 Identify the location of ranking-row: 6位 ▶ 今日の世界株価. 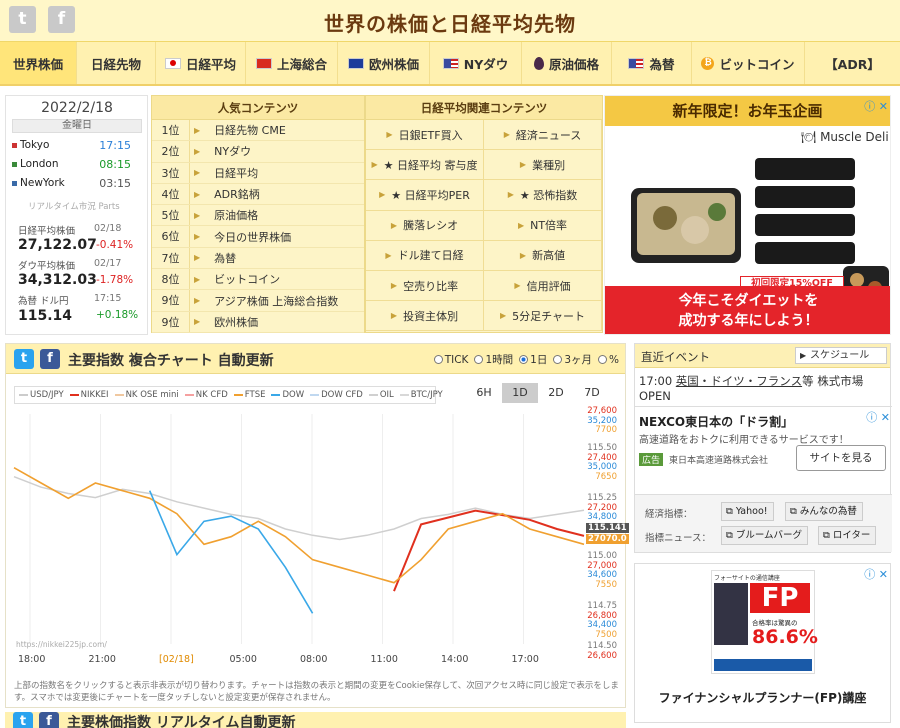
(258, 237).